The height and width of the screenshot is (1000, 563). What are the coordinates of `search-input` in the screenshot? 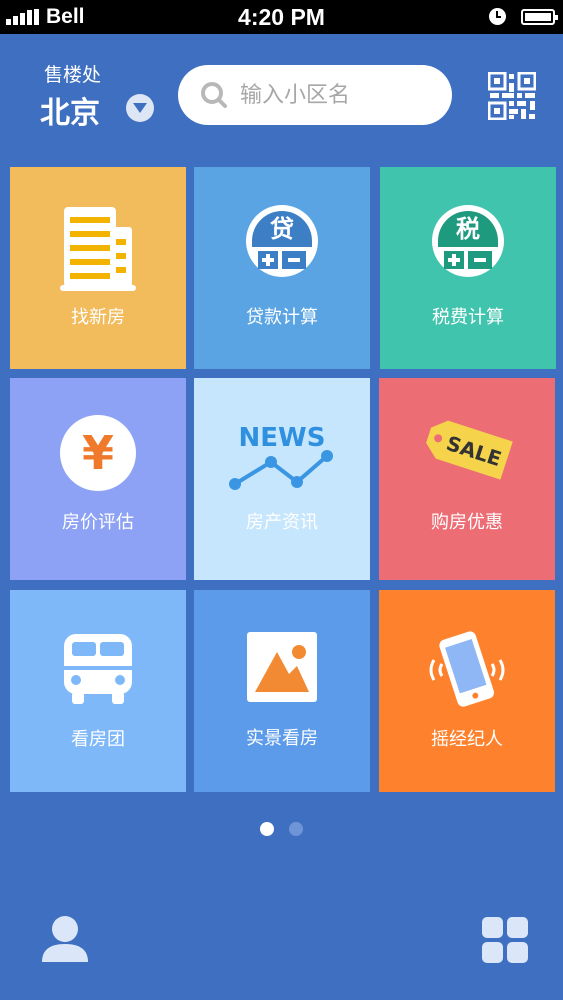 It's located at (340, 95).